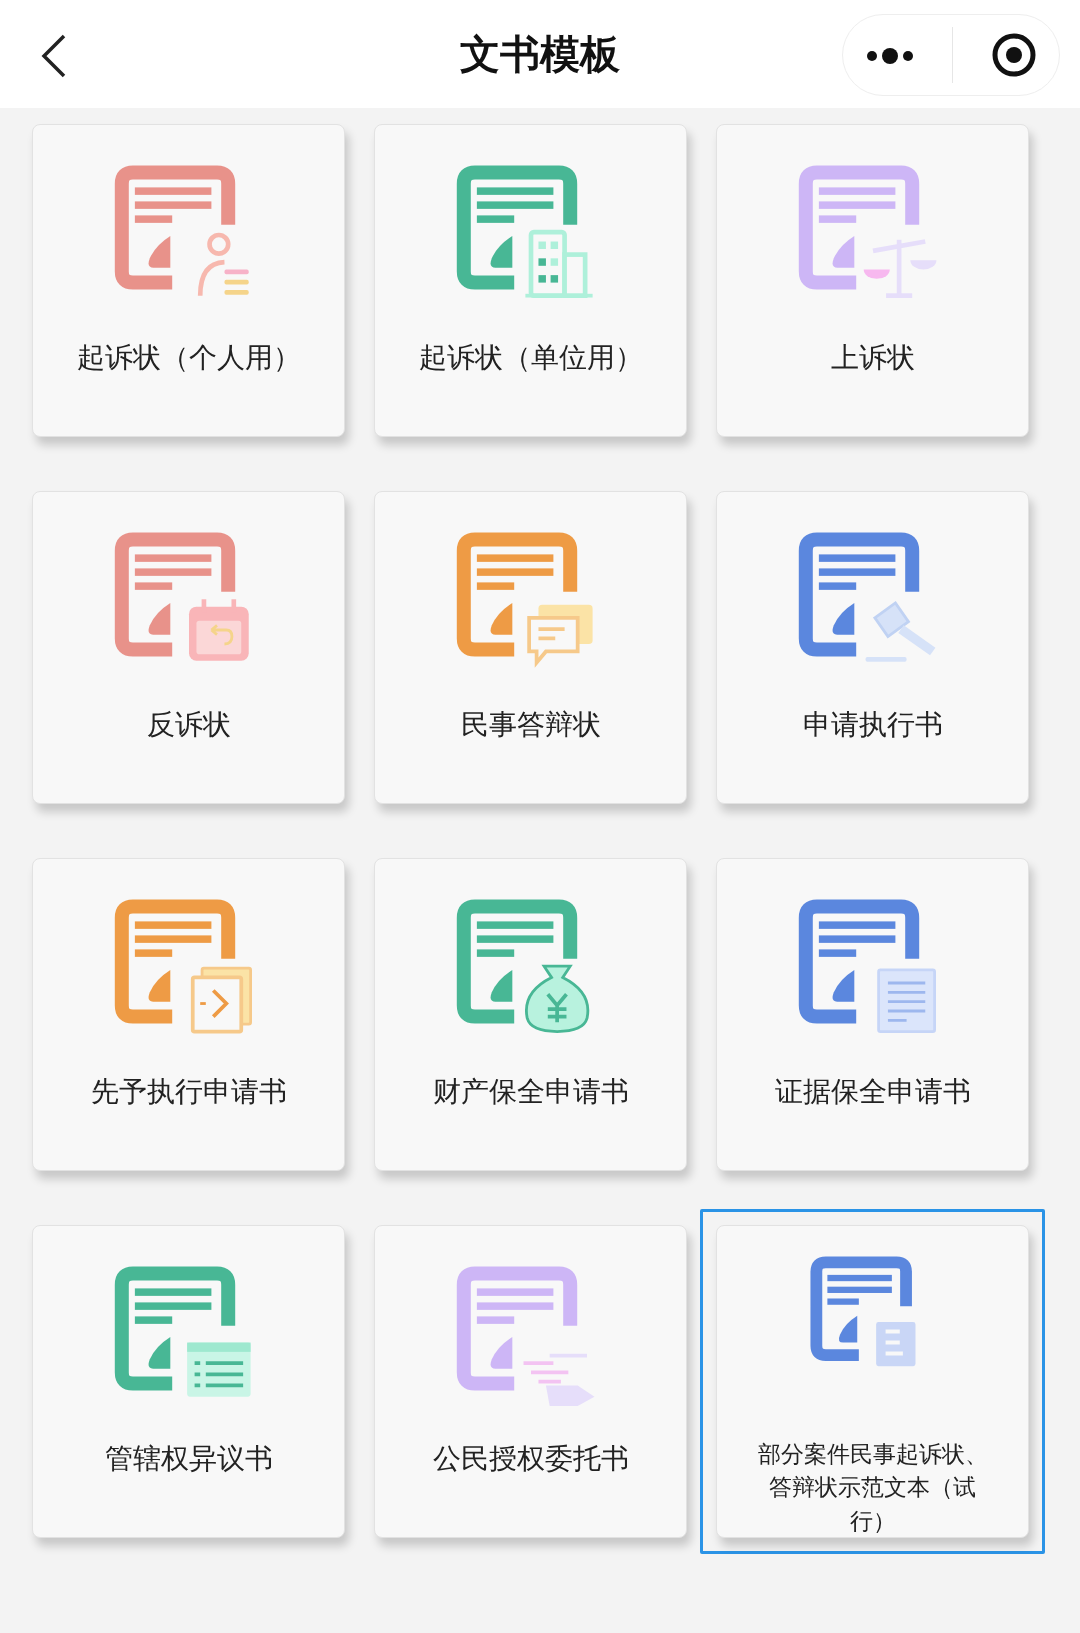 This screenshot has height=1633, width=1080. What do you see at coordinates (872, 725) in the screenshot?
I see `template-label: 申请执行书` at bounding box center [872, 725].